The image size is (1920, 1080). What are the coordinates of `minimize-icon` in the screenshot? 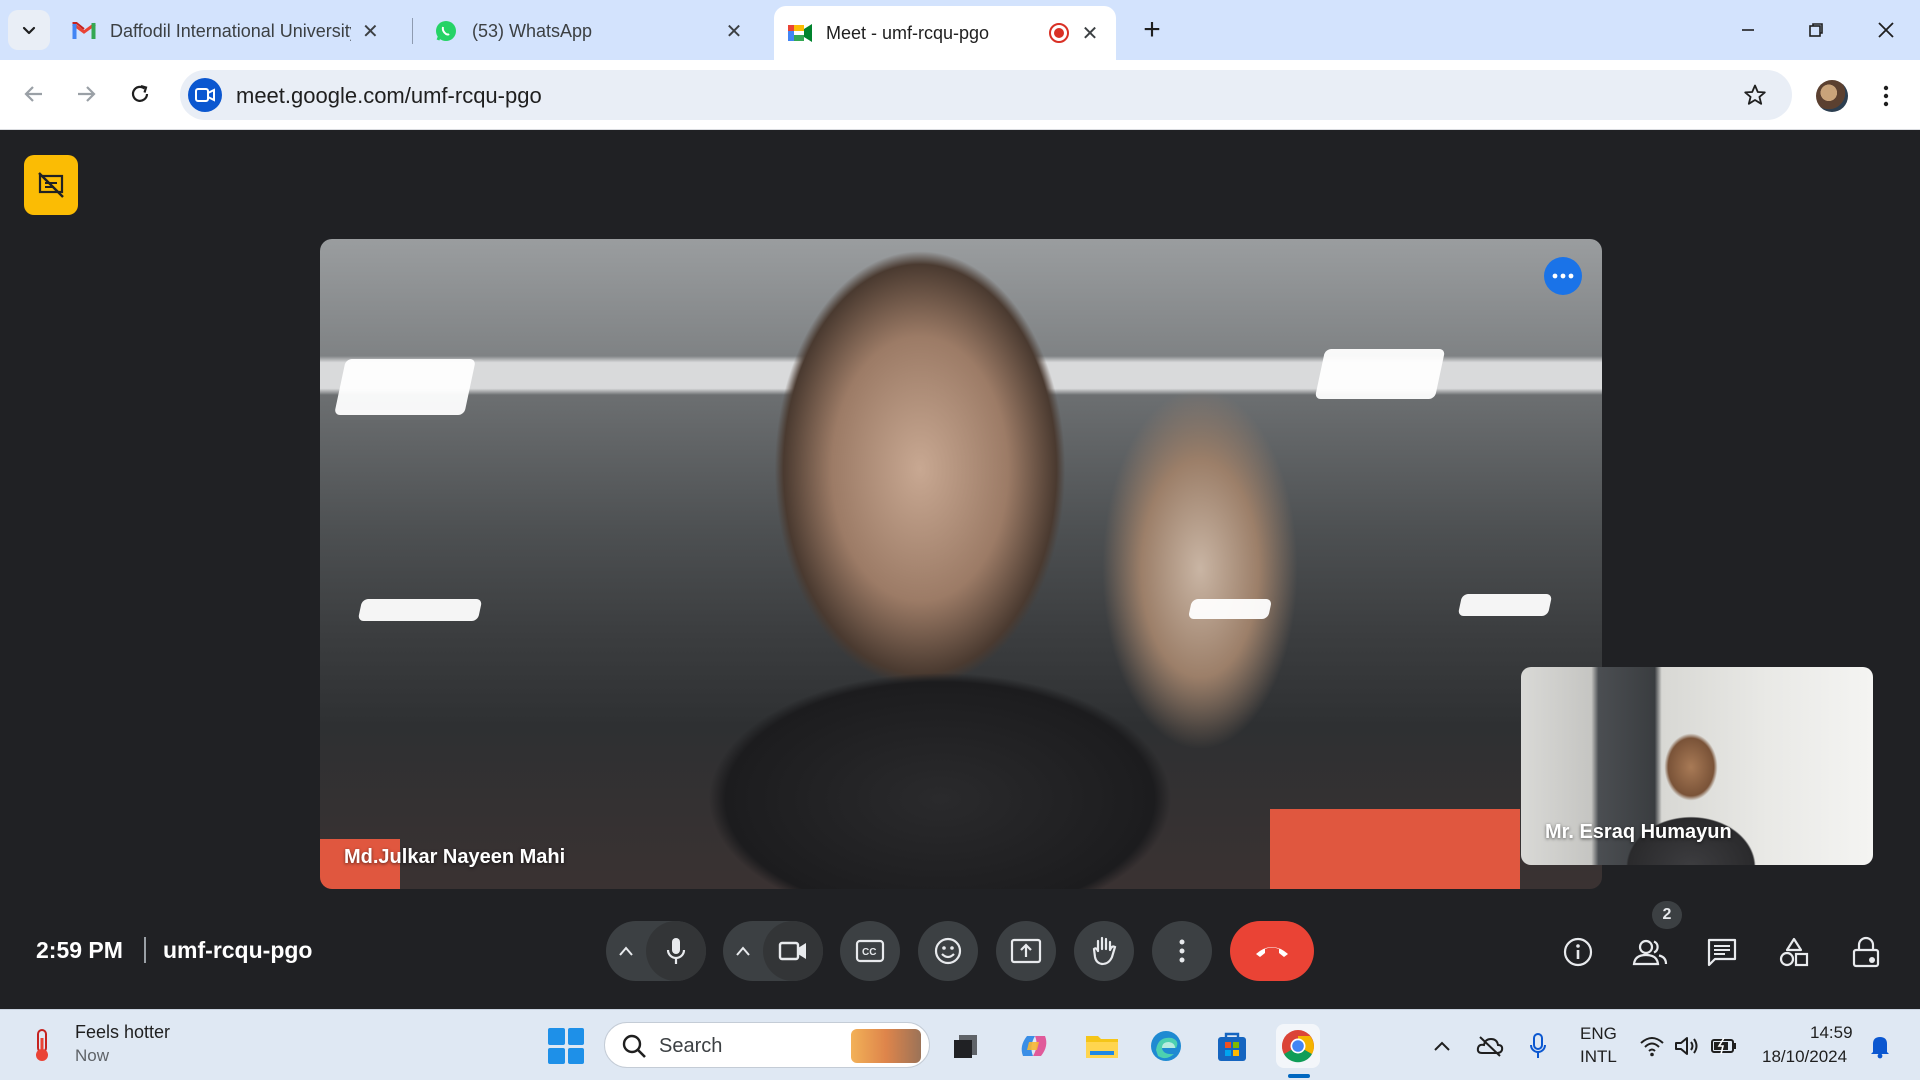 It's located at (1748, 30).